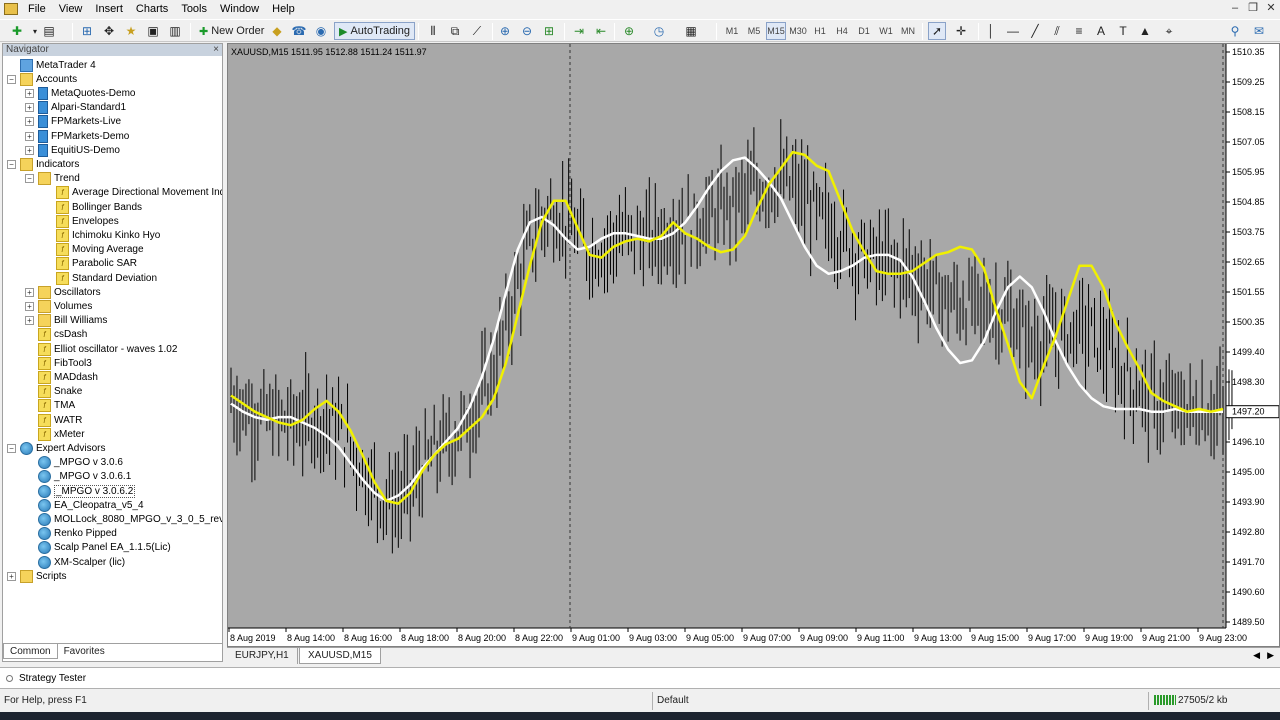  What do you see at coordinates (84, 651) in the screenshot?
I see `tab-favorites: Favorites` at bounding box center [84, 651].